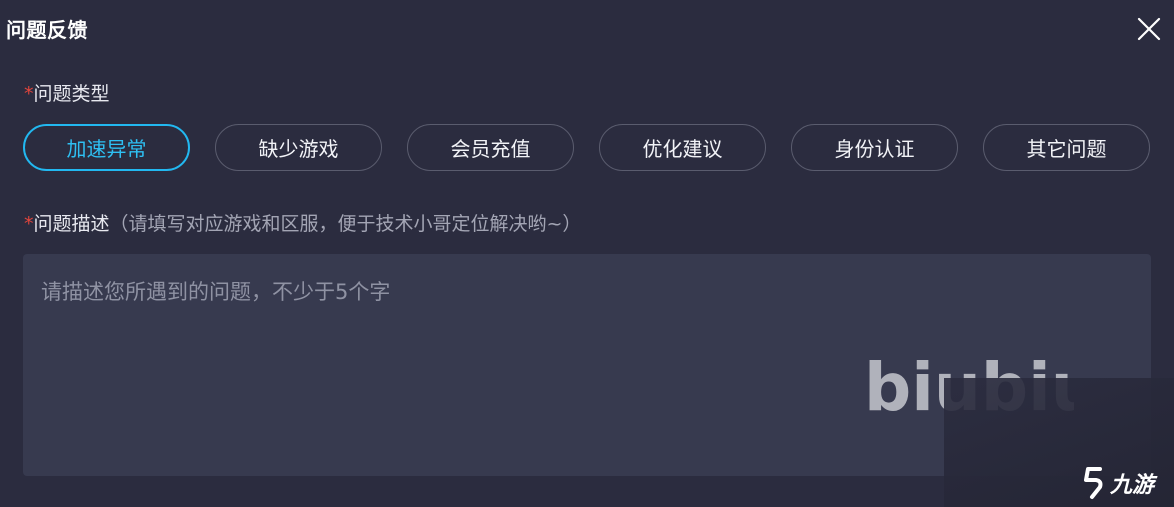 The width and height of the screenshot is (1174, 507). Describe the element at coordinates (874, 147) in the screenshot. I see `type-option-identity: 身份认证` at that location.